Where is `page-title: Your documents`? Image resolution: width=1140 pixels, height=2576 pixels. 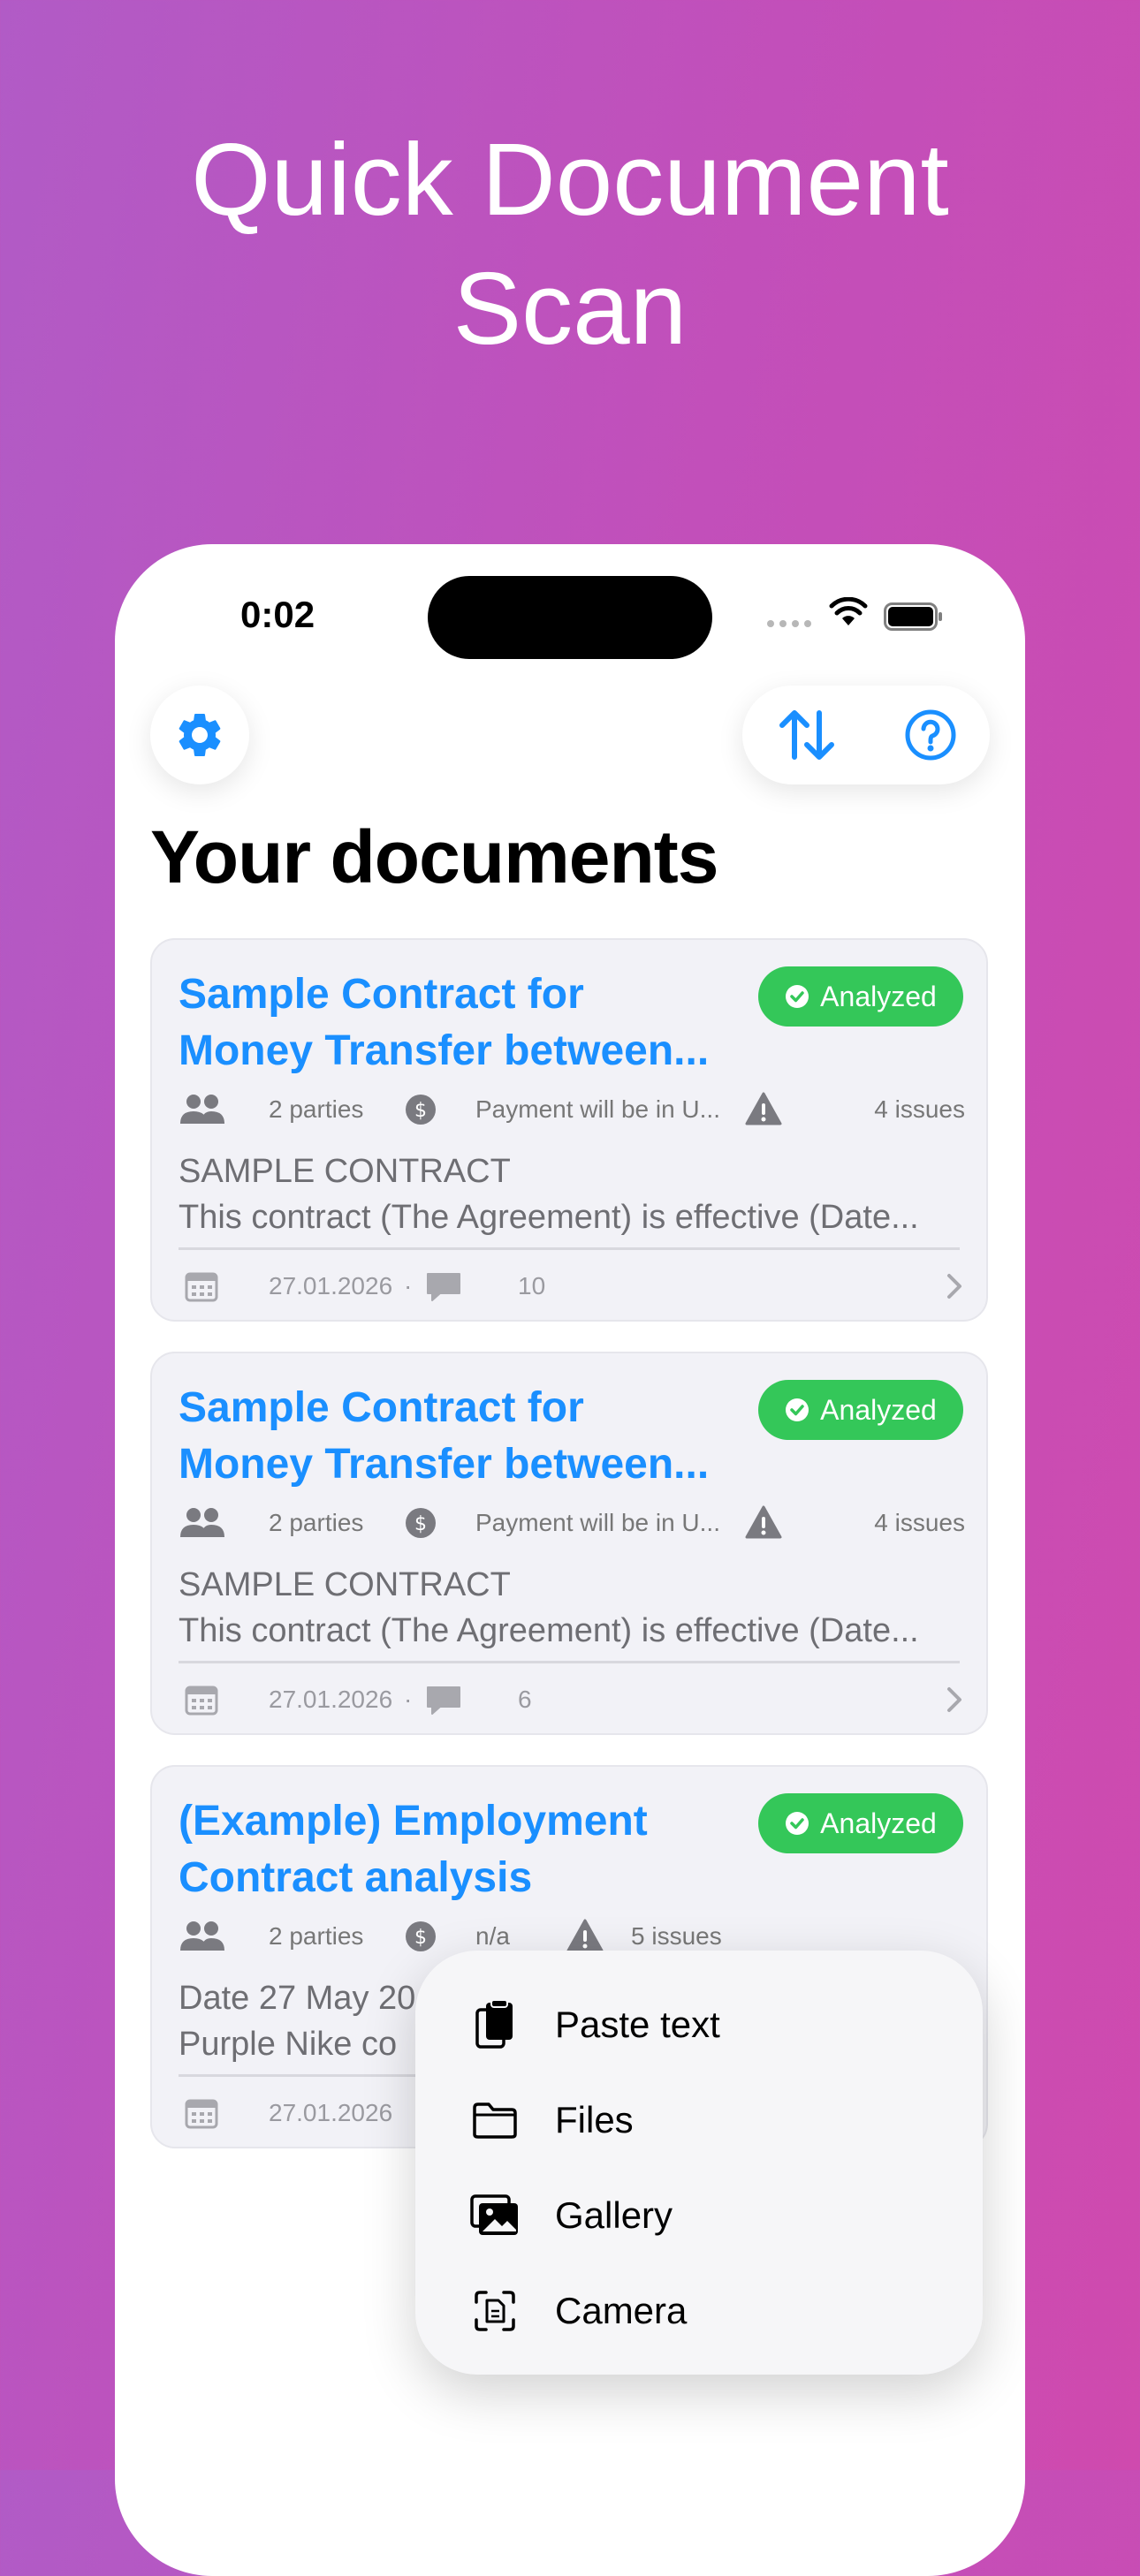
page-title: Your documents is located at coordinates (434, 857).